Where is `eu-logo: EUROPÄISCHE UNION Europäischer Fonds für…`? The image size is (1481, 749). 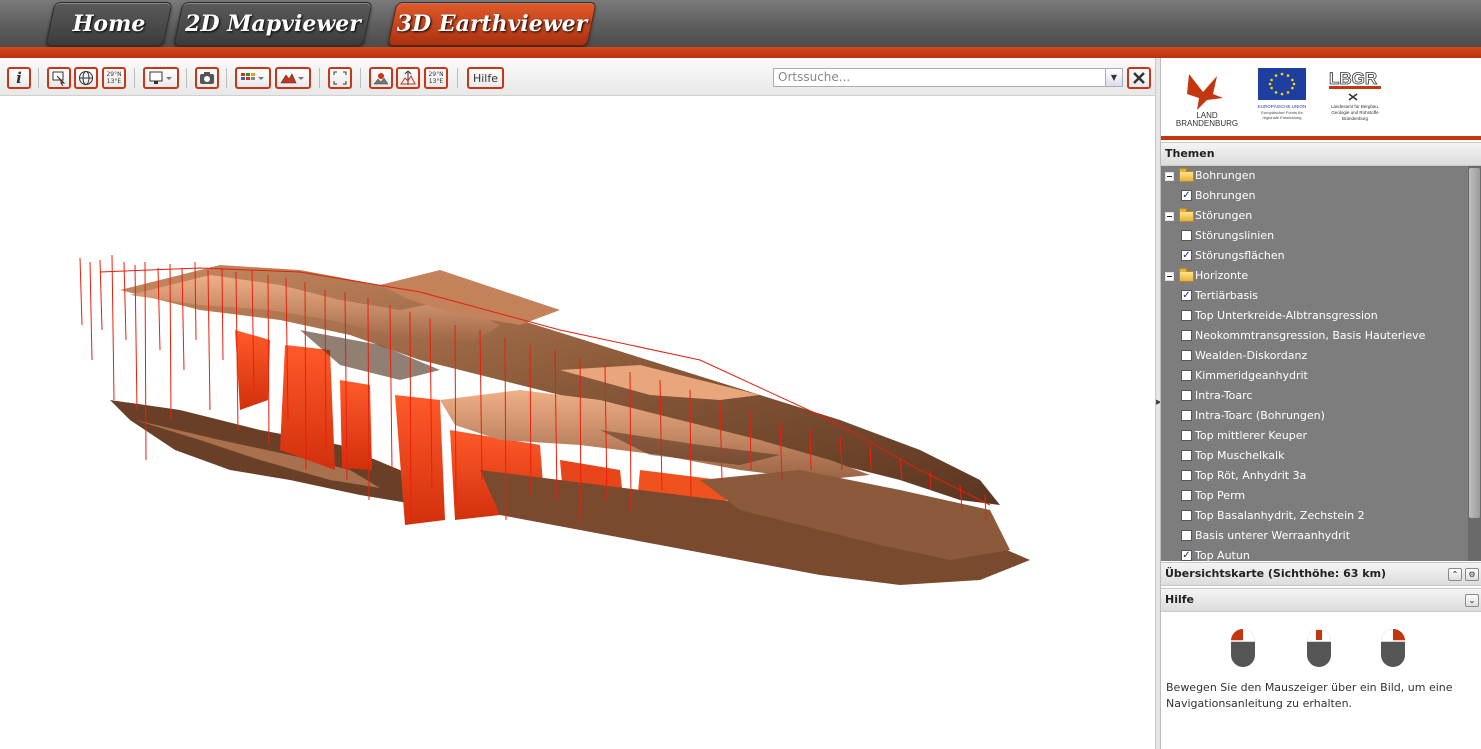 eu-logo: EUROPÄISCHE UNION Europäischer Fonds für… is located at coordinates (1282, 94).